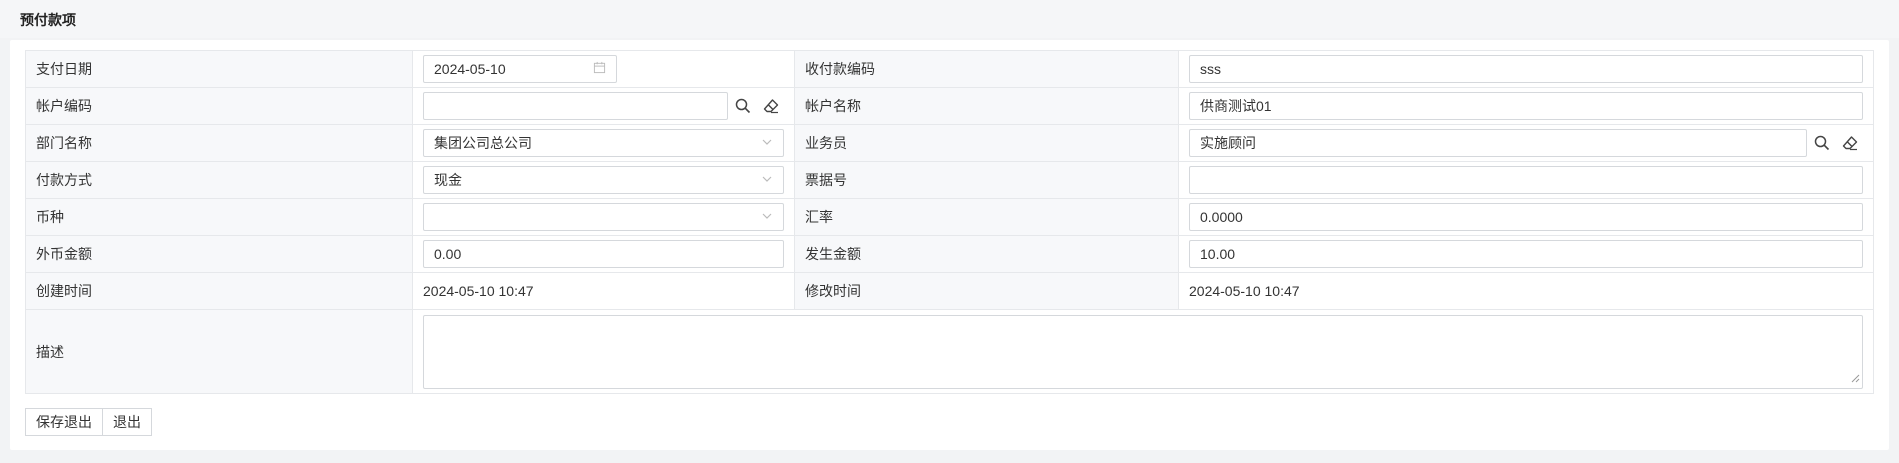  What do you see at coordinates (1244, 291) in the screenshot?
I see `modified-at-value: 2024-05-10 10:47` at bounding box center [1244, 291].